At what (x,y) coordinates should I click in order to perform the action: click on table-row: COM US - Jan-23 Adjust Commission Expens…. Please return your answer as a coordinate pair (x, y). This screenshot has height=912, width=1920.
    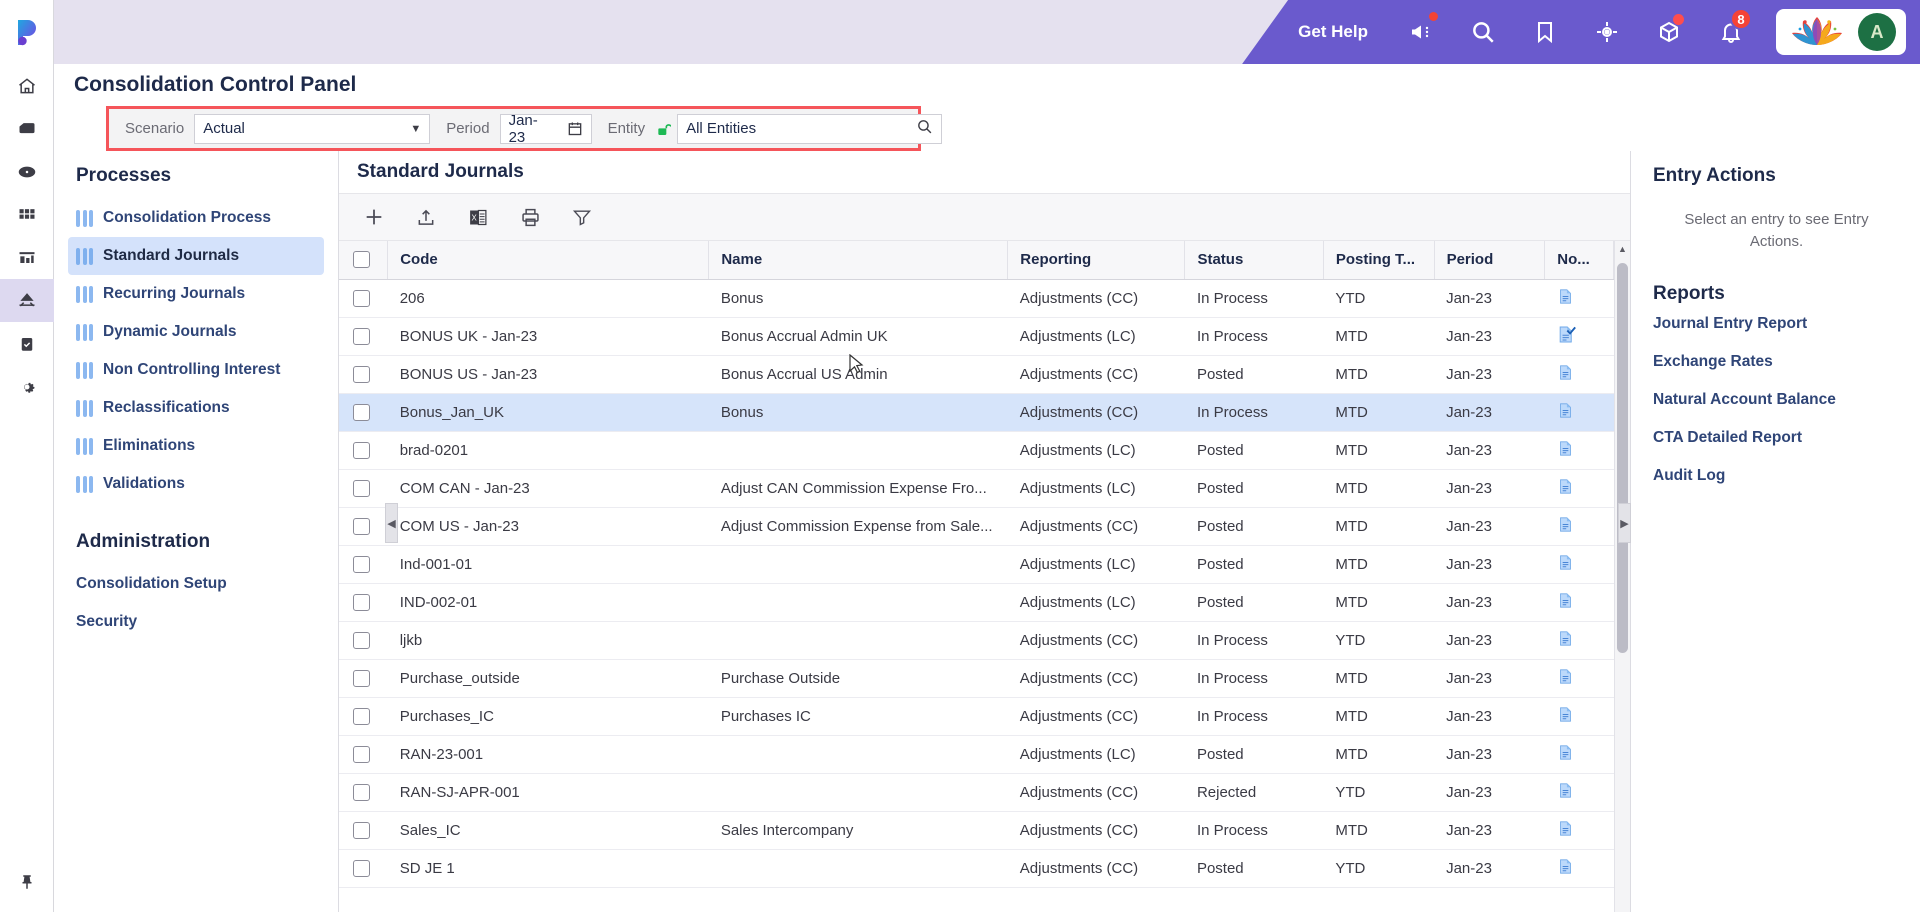
    Looking at the image, I should click on (976, 526).